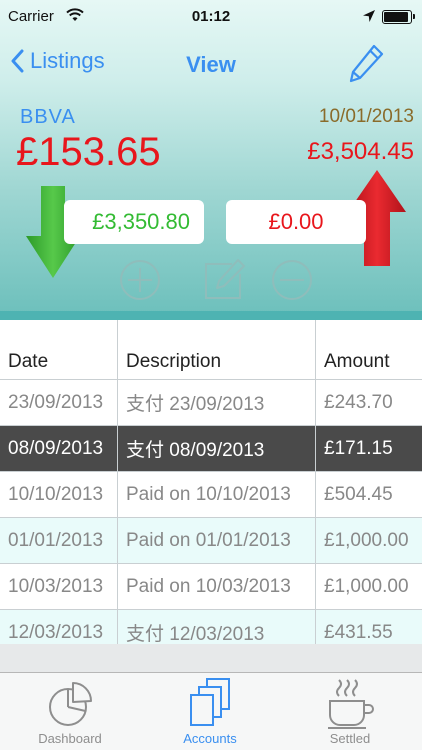  I want to click on tab-dashboard: Dashboard, so click(70, 711).